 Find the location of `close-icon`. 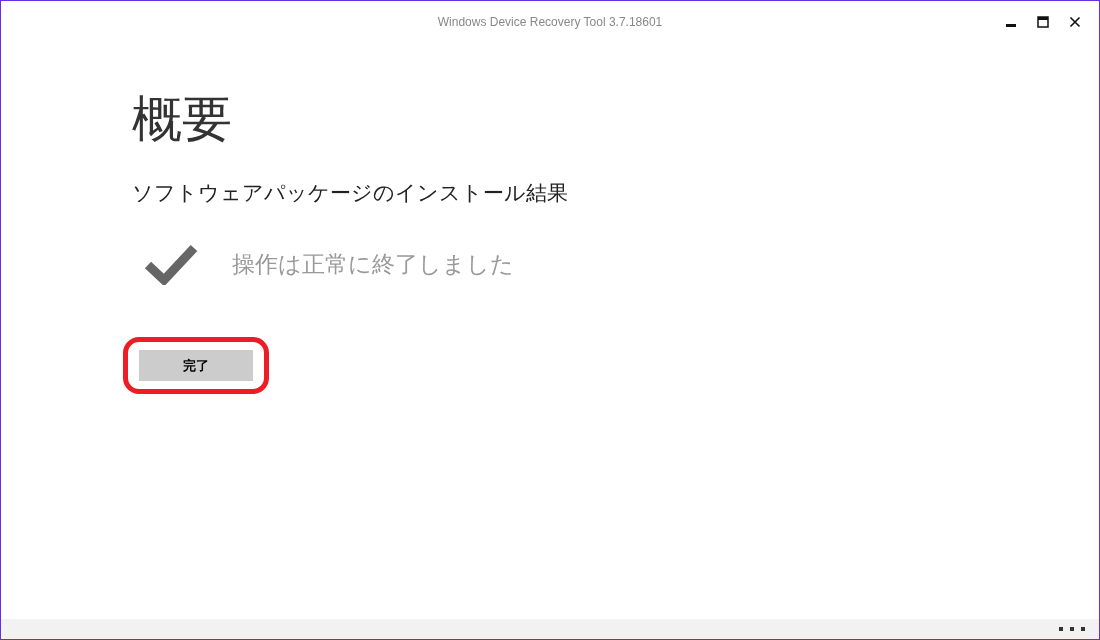

close-icon is located at coordinates (1075, 22).